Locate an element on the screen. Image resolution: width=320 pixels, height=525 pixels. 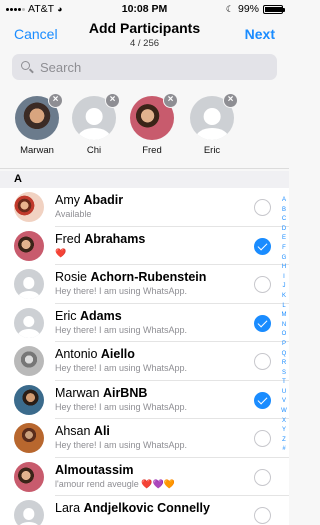
selected-participant: × Marwan is located at coordinates (38, 124).